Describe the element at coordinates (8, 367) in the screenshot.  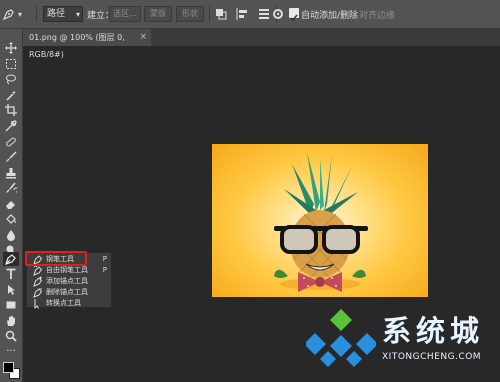
I see `foreground-color-swatch` at that location.